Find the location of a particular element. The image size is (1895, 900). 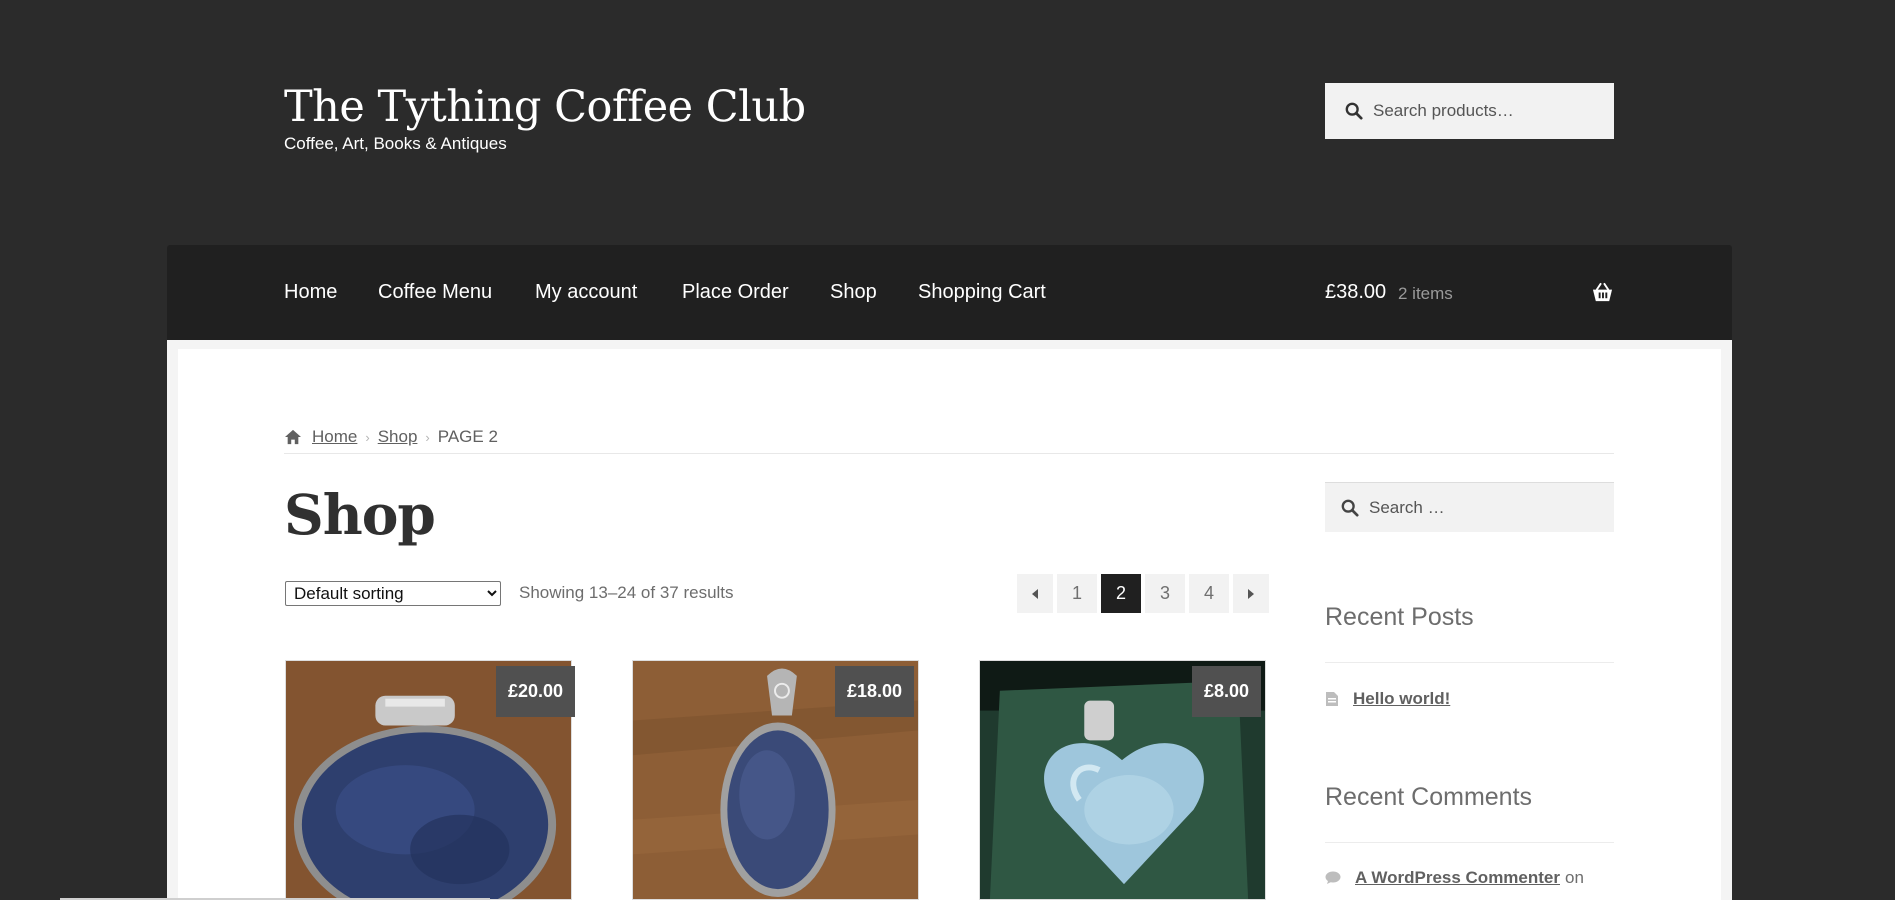

cart-item-count: 2 items is located at coordinates (1425, 294).